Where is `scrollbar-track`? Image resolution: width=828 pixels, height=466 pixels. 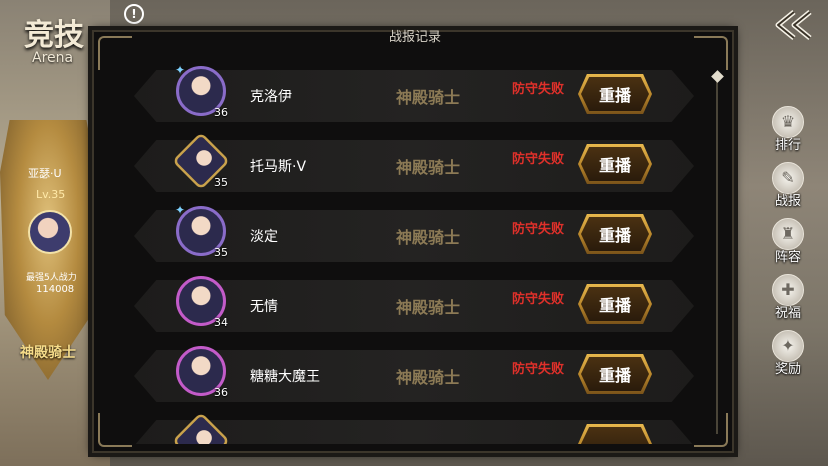 scrollbar-track is located at coordinates (717, 254).